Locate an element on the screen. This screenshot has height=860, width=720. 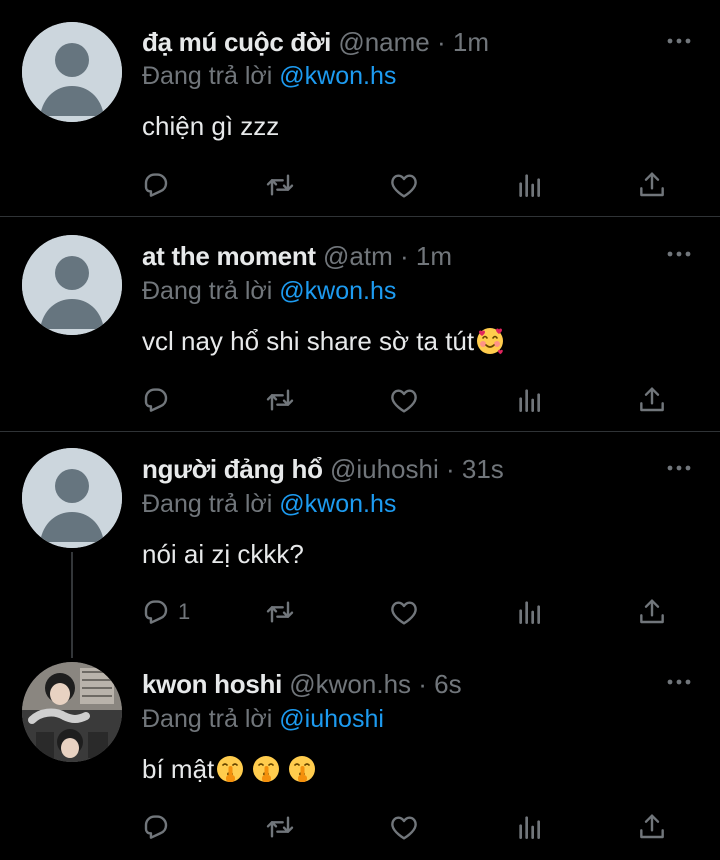
user-handle: @name is located at coordinates (383, 42).